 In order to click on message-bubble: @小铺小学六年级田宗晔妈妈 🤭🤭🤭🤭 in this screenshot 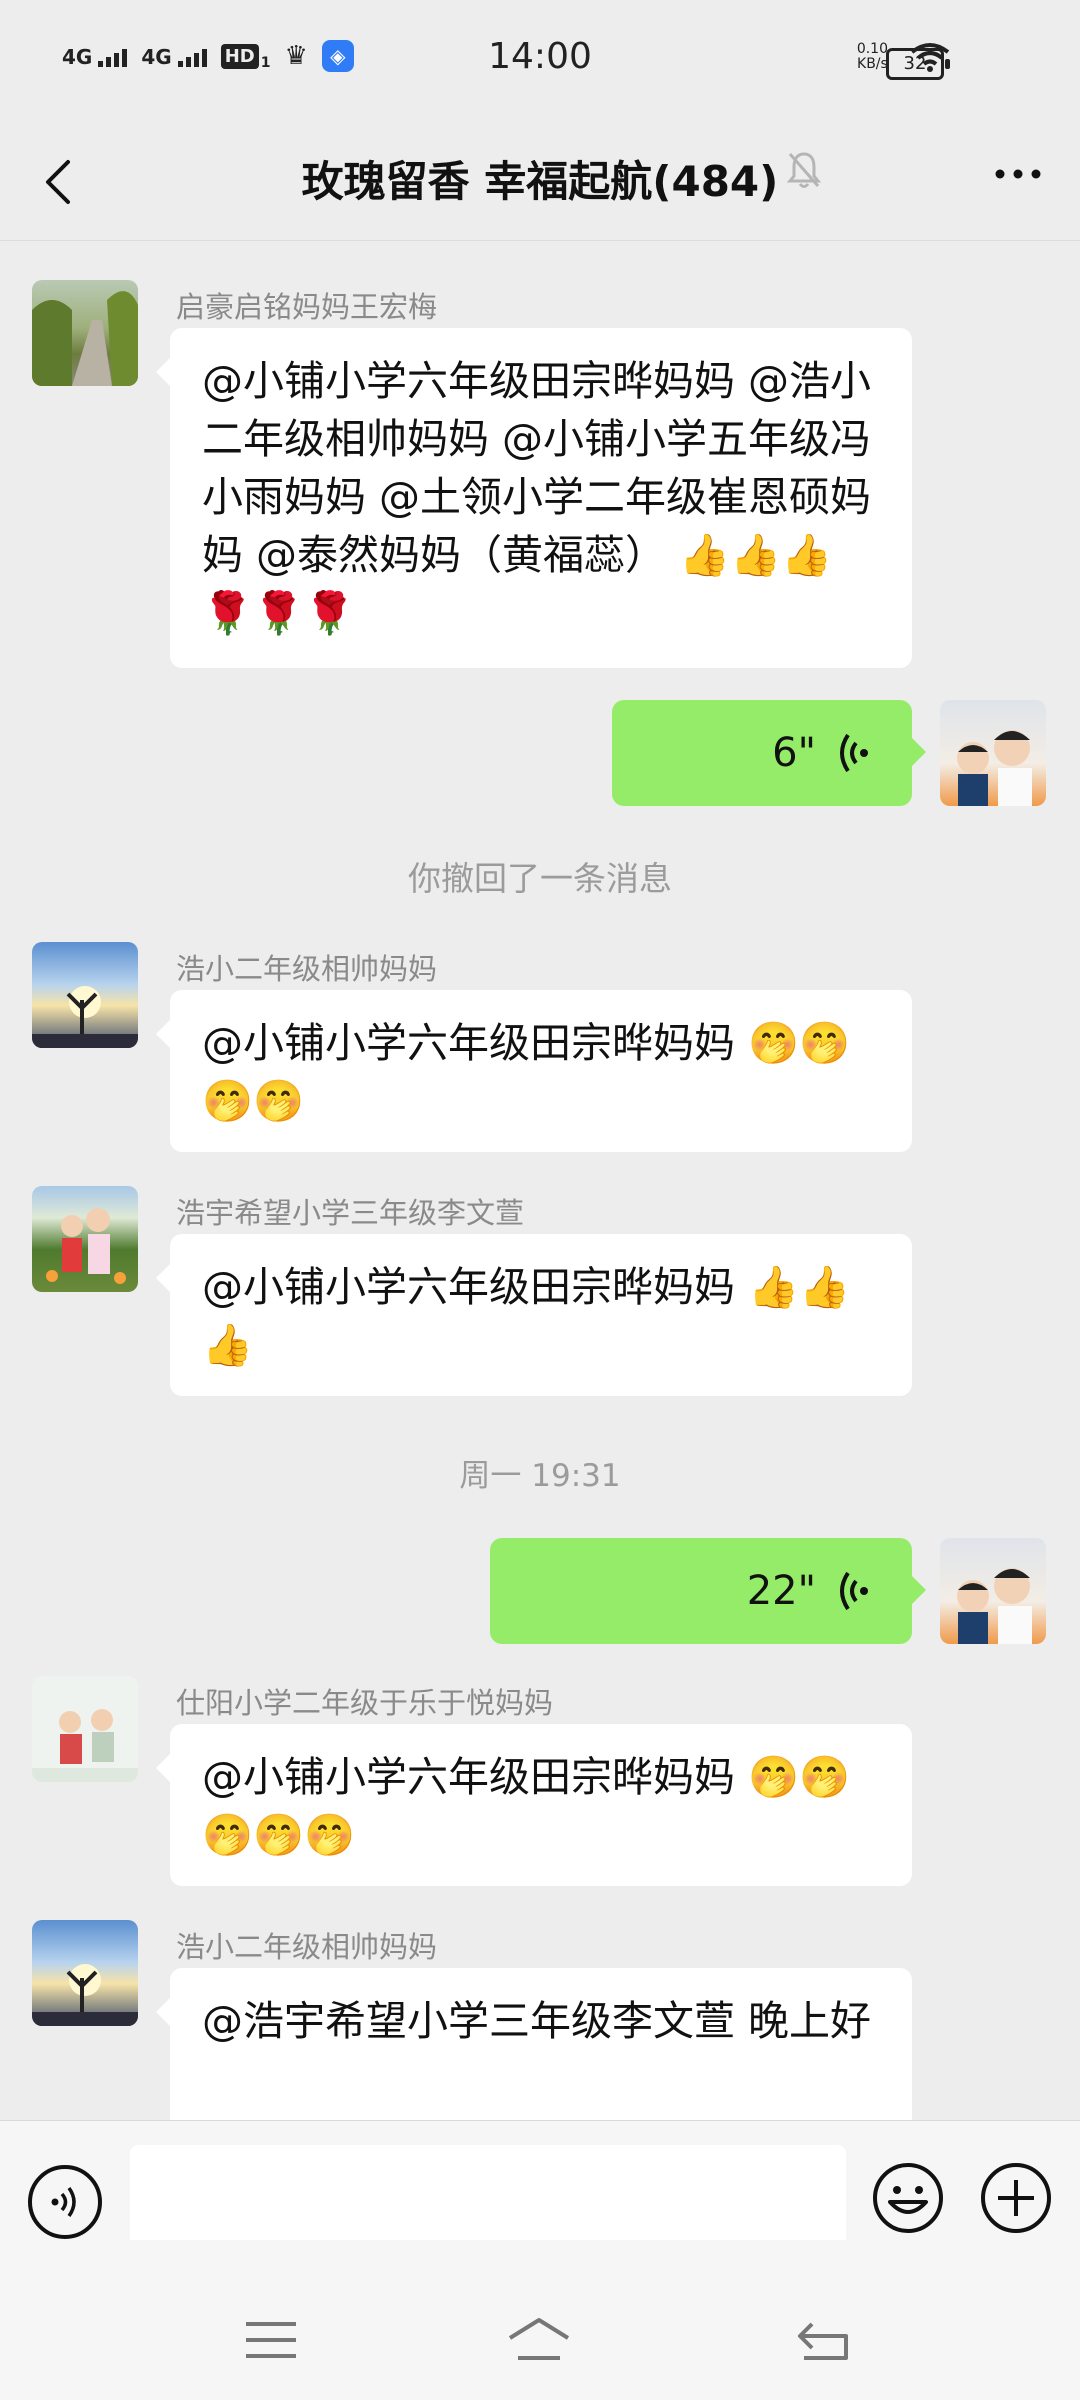, I will do `click(534, 1071)`.